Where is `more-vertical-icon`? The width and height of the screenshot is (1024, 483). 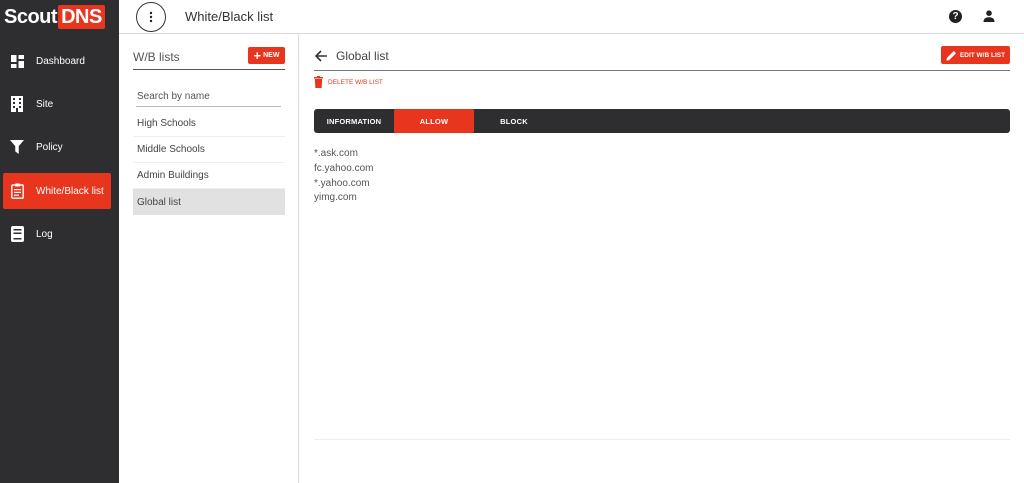
more-vertical-icon is located at coordinates (151, 17).